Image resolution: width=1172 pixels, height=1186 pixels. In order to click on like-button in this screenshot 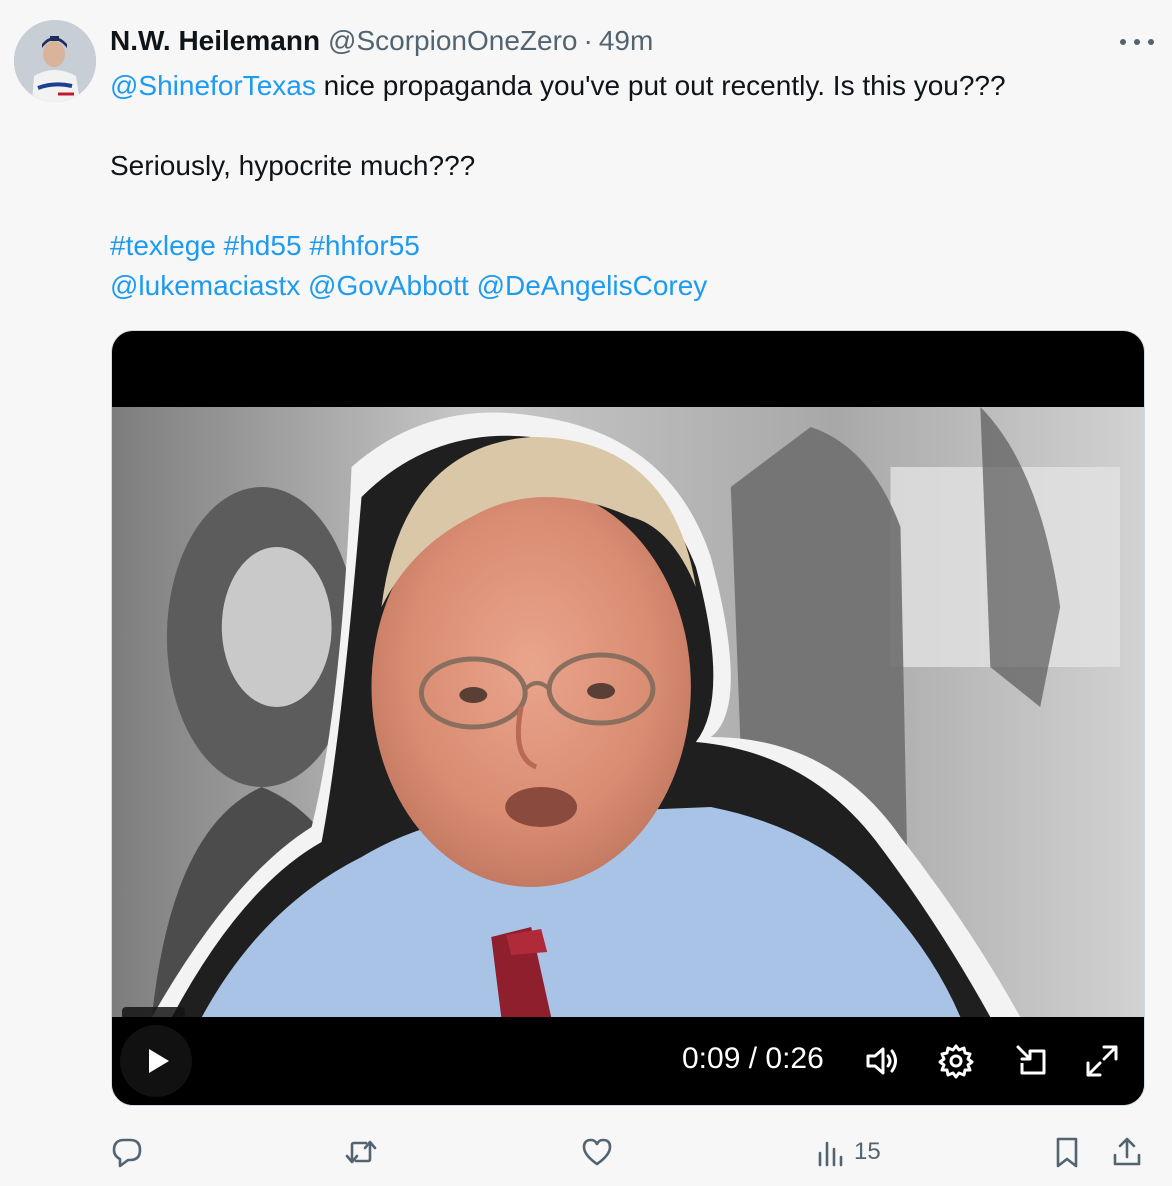, I will do `click(597, 1152)`.